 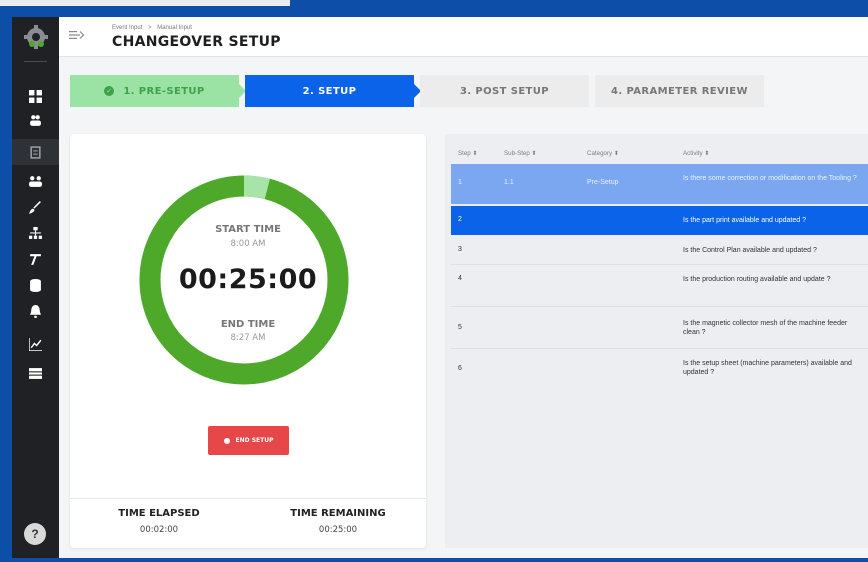 What do you see at coordinates (174, 28) in the screenshot?
I see `breadcrumb-manual-input: Manual Input` at bounding box center [174, 28].